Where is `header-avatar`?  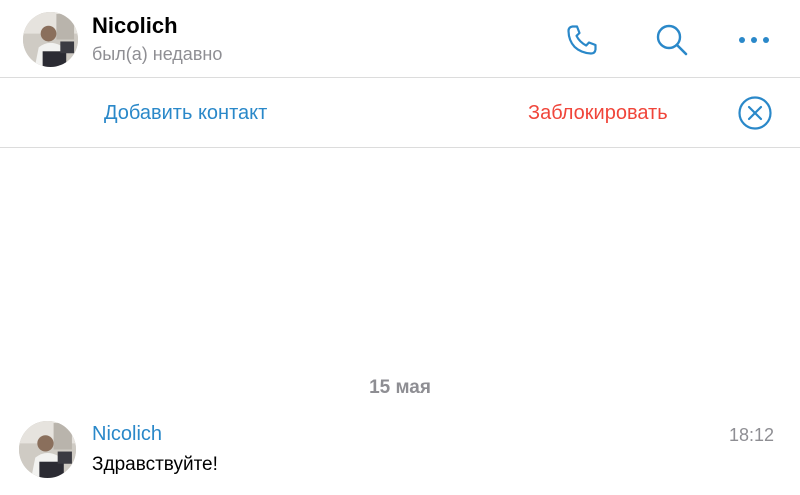 header-avatar is located at coordinates (50, 39).